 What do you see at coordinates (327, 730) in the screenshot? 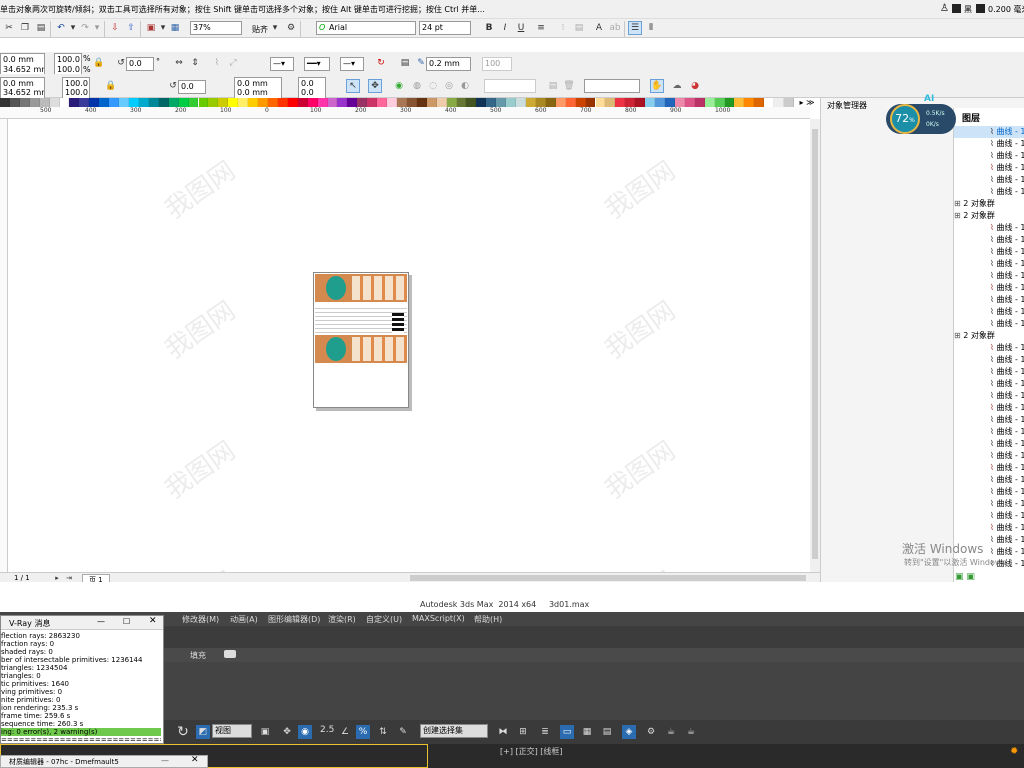
I see `snap-2-5-label: 2.5` at bounding box center [327, 730].